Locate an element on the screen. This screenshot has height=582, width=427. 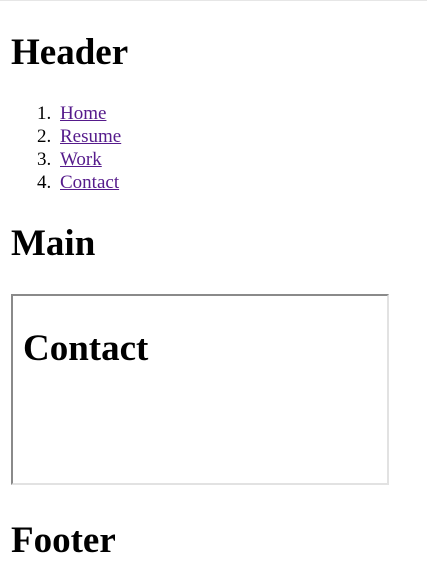
footer-title: Footer is located at coordinates (63, 540).